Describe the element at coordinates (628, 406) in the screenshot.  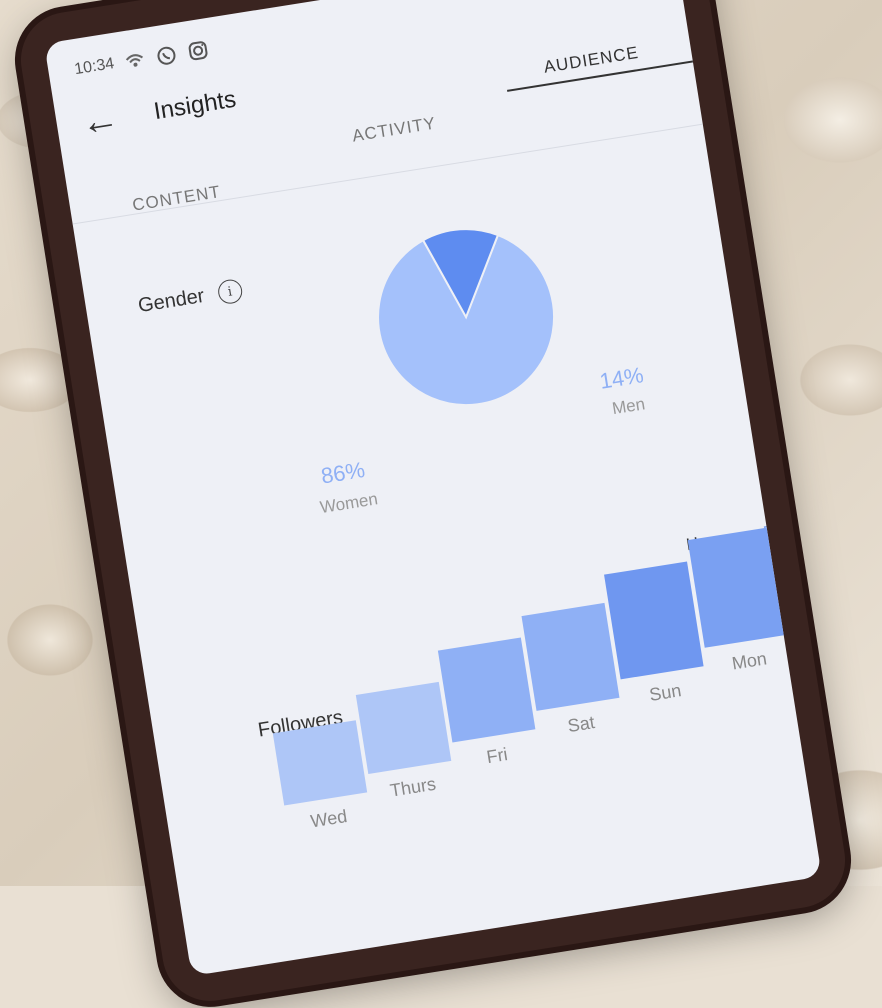
I see `men-label: Men` at that location.